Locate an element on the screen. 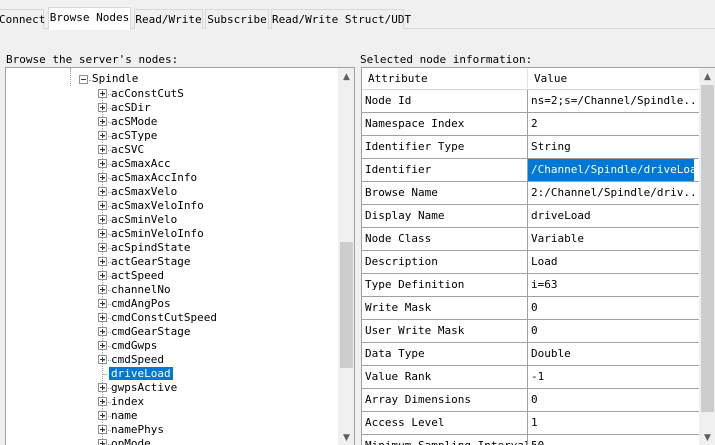 The width and height of the screenshot is (715, 445). table-header: Attribute Value is located at coordinates (530, 79).